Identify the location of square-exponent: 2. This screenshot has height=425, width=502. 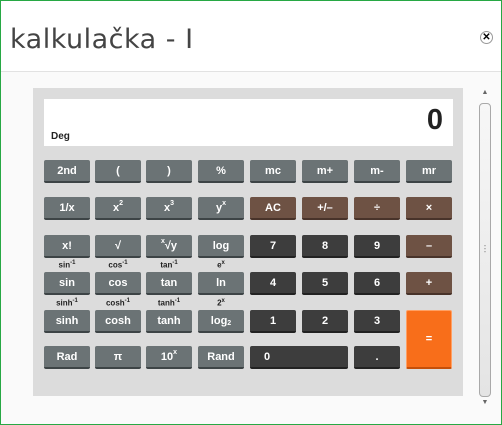
(121, 203).